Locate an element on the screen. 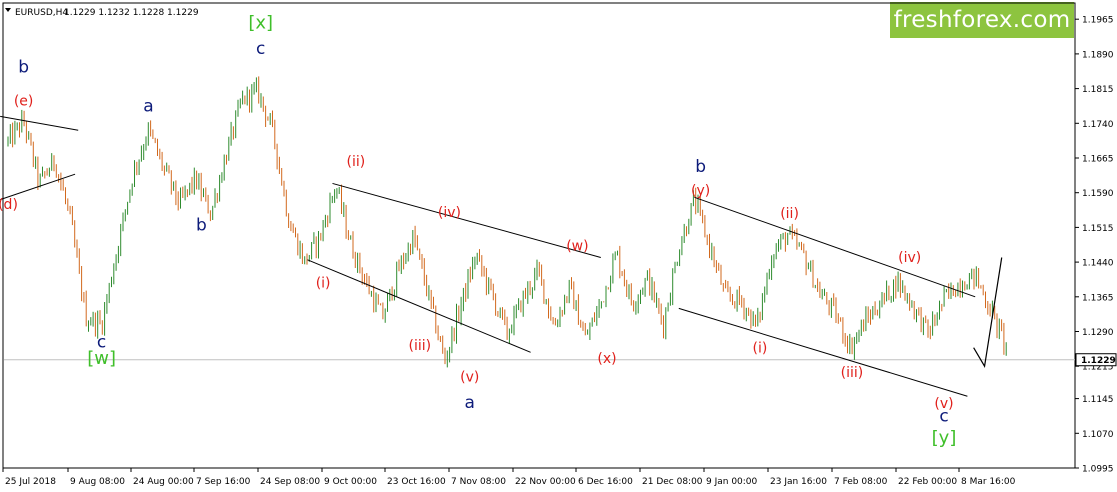  x-tick-label: 7 Nov 08:00 is located at coordinates (478, 482).